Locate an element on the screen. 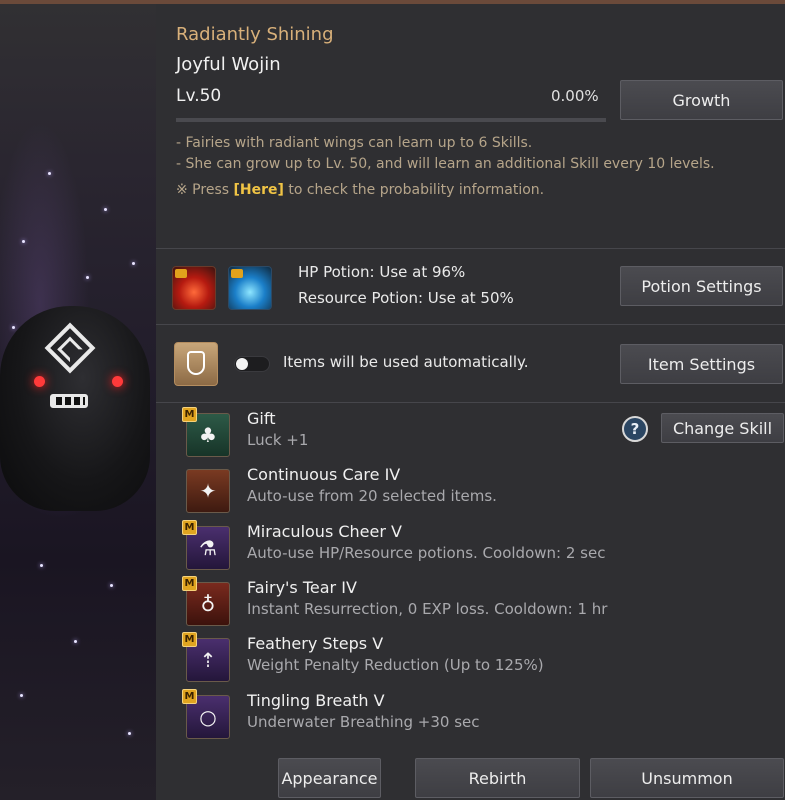 Image resolution: width=785 pixels, height=800 pixels. potion-settings-button: Potion Settings is located at coordinates (701, 286).